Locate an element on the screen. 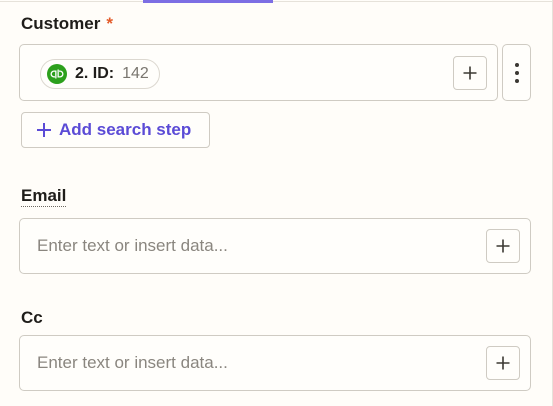  customer-label: Customer * is located at coordinates (67, 24).